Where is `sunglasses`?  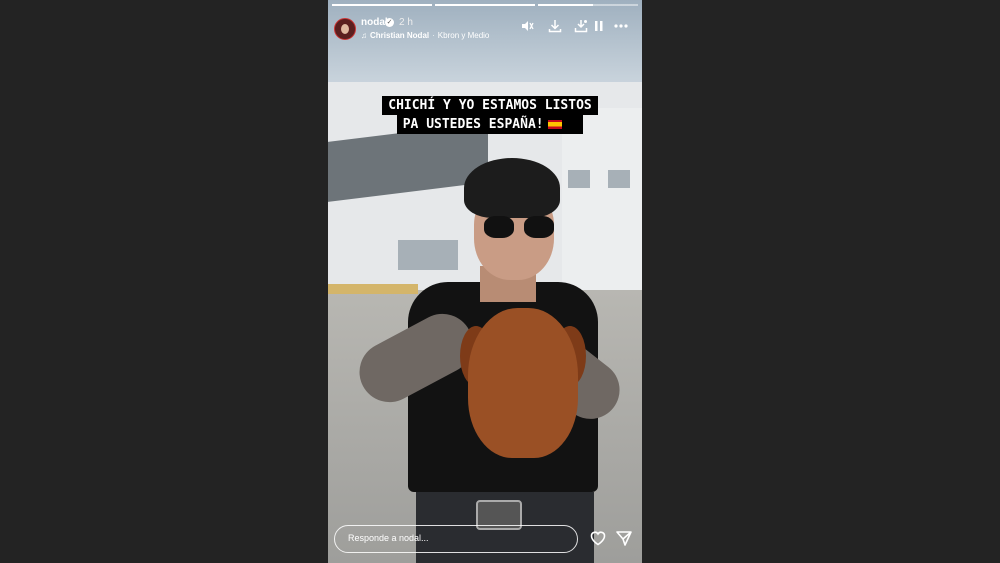
sunglasses is located at coordinates (524, 227).